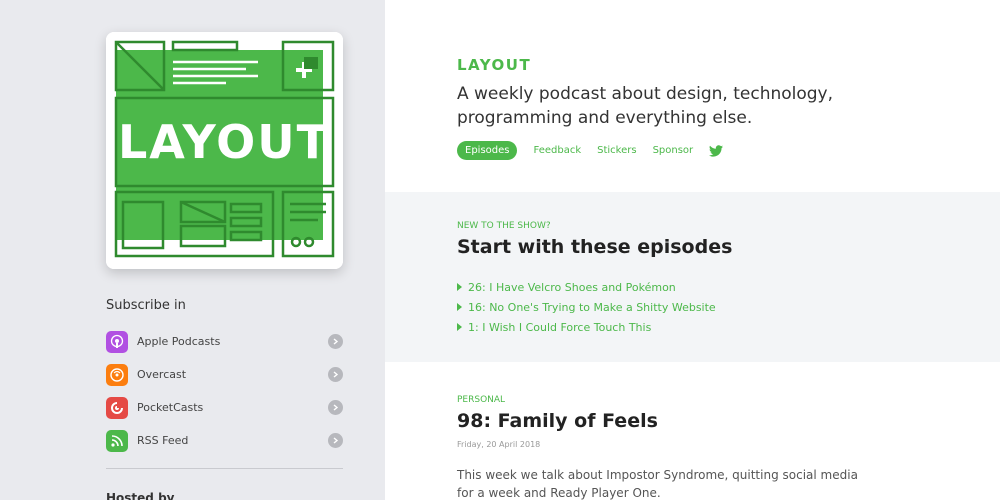 The width and height of the screenshot is (1000, 500). Describe the element at coordinates (117, 374) in the screenshot. I see `overcast-icon` at that location.